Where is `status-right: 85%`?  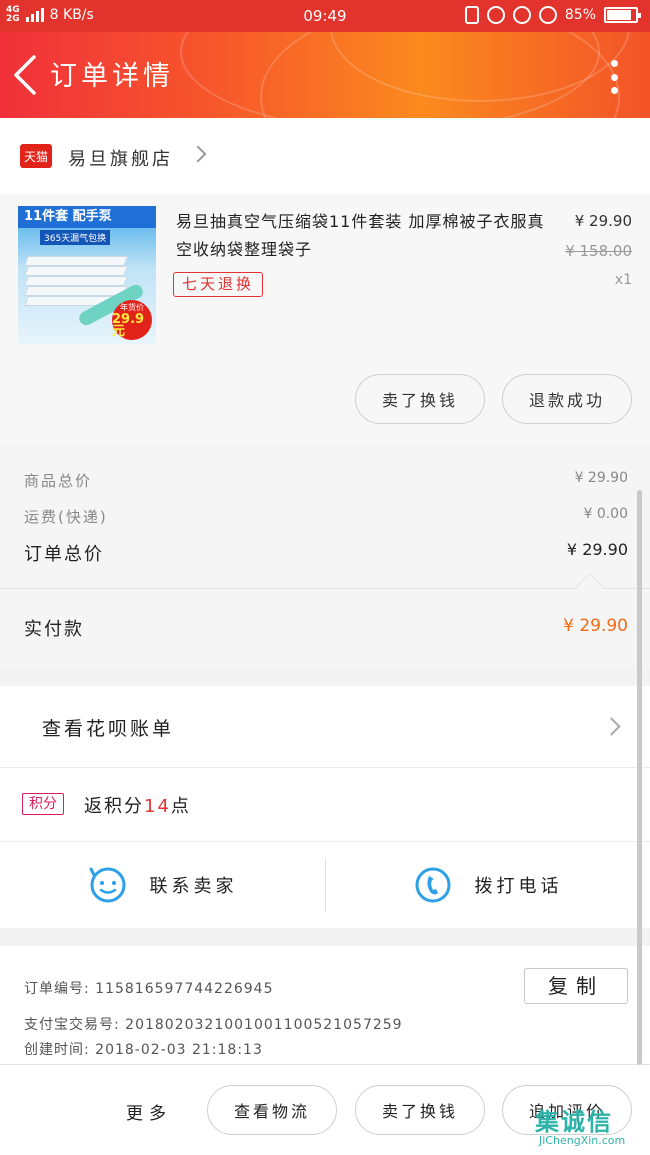
status-right: 85% is located at coordinates (552, 15).